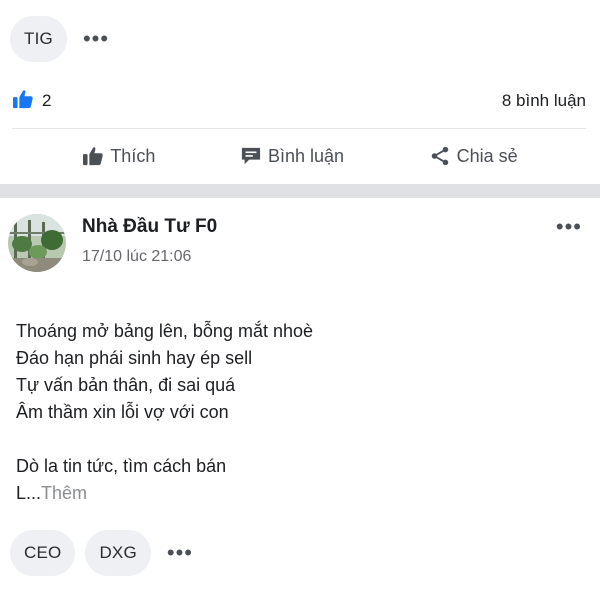  I want to click on comment-button-label: Bình luận, so click(306, 155).